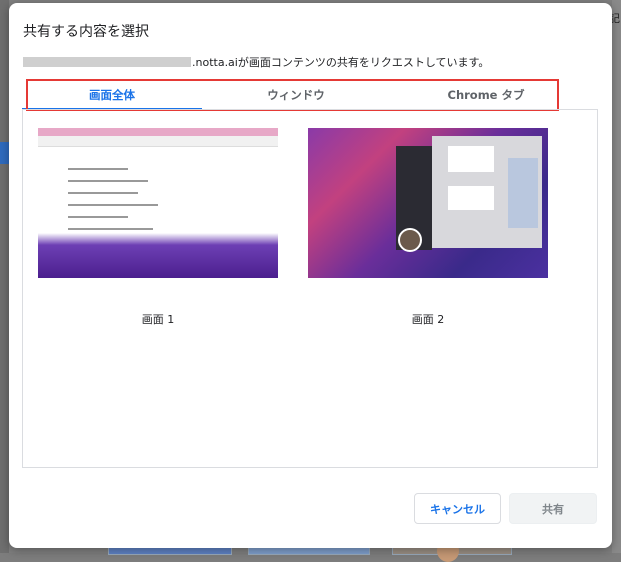 The height and width of the screenshot is (562, 621). What do you see at coordinates (158, 319) in the screenshot?
I see `screen-label: 画面 1` at bounding box center [158, 319].